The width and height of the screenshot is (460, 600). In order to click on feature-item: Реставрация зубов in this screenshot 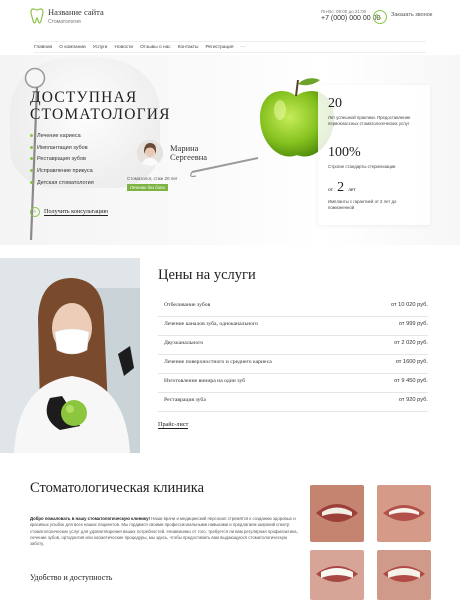, I will do `click(62, 160)`.